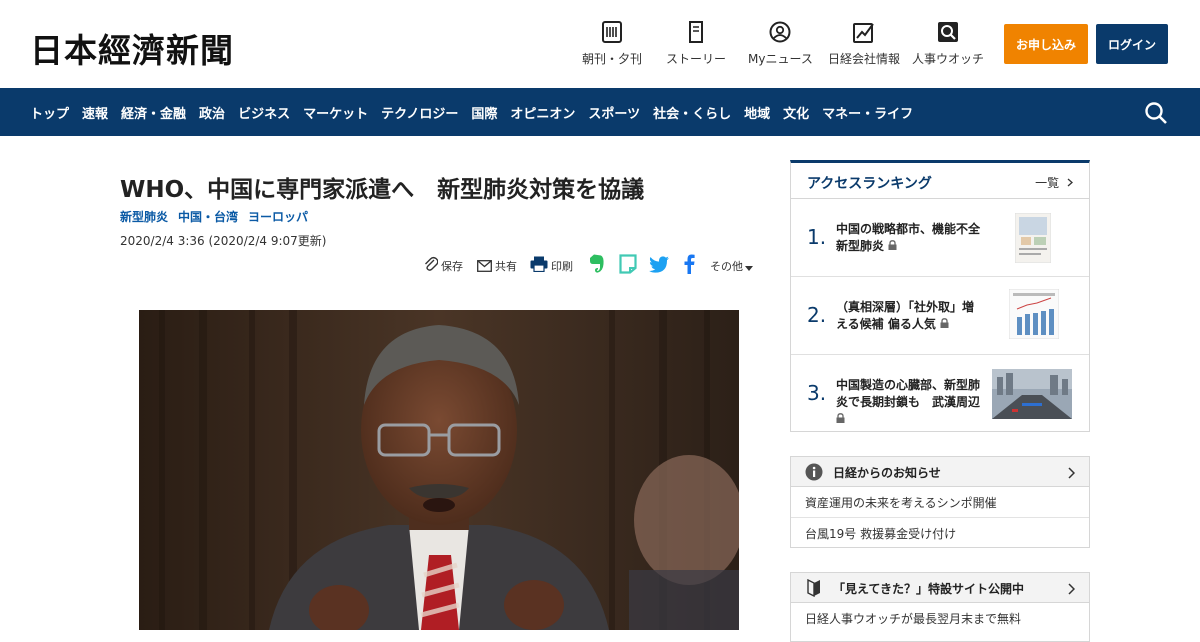  What do you see at coordinates (749, 266) in the screenshot?
I see `caret-down-icon` at bounding box center [749, 266].